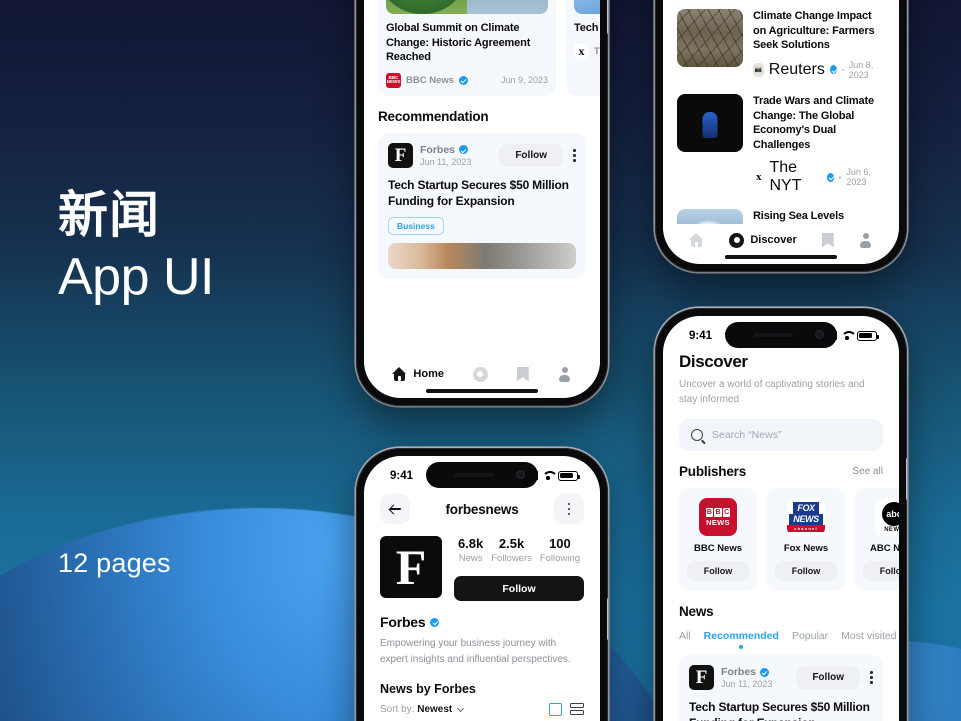  I want to click on recommendation-image, so click(482, 256).